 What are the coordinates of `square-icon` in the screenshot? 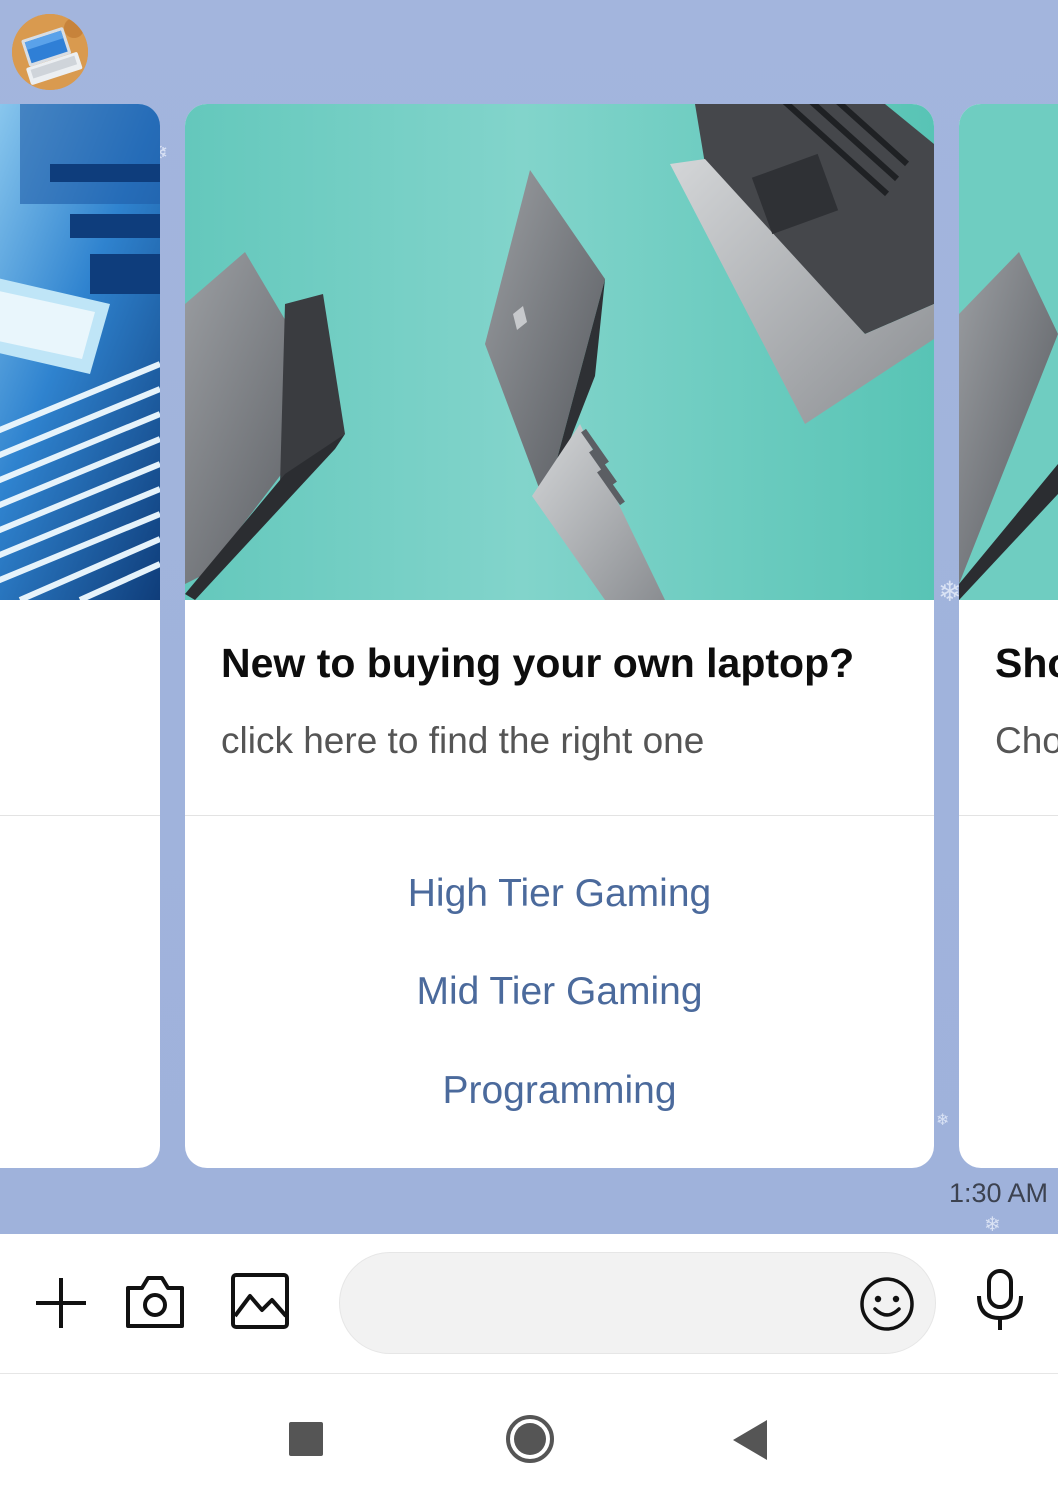 It's located at (306, 1441).